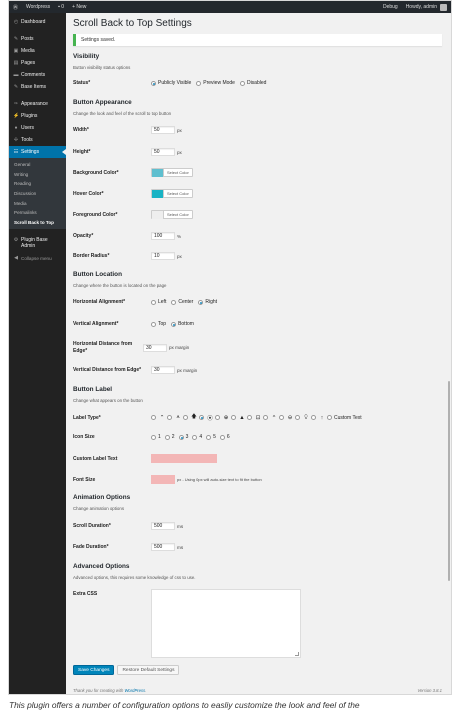  Describe the element at coordinates (163, 256) in the screenshot. I see `border-radius-input: 10` at that location.